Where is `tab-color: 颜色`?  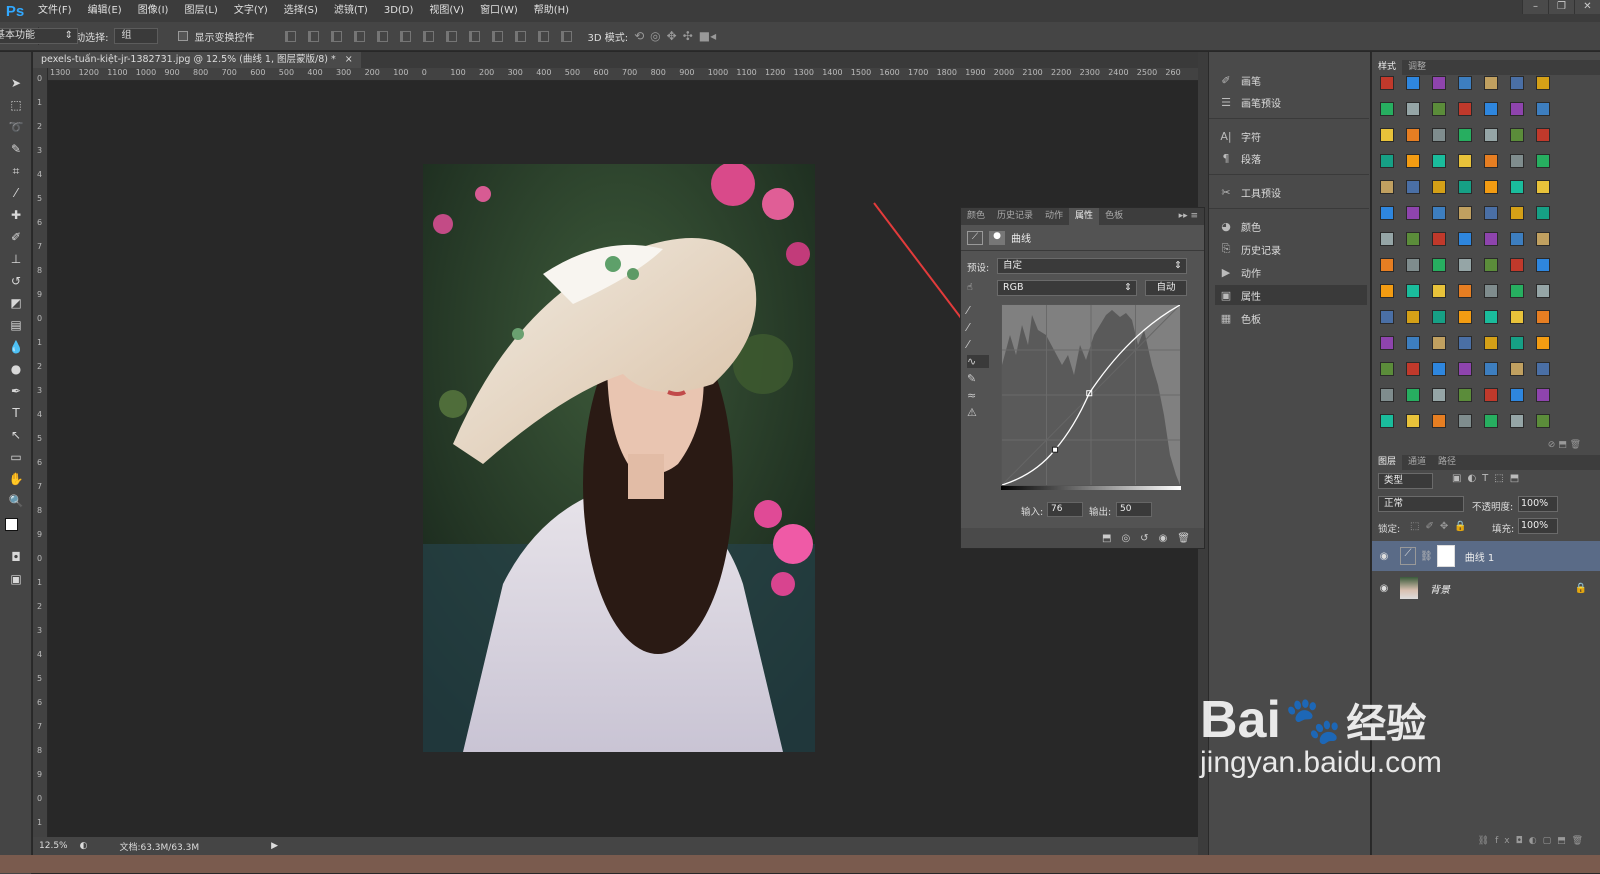 tab-color: 颜色 is located at coordinates (976, 216).